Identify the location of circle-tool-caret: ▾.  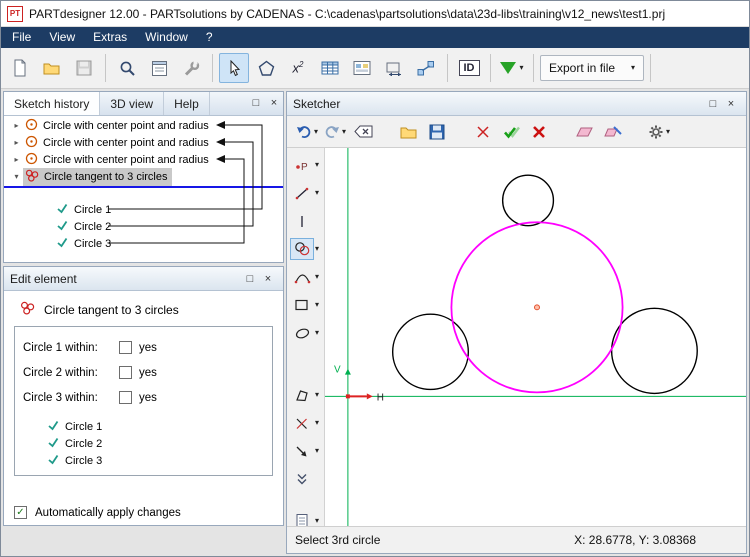
(317, 249).